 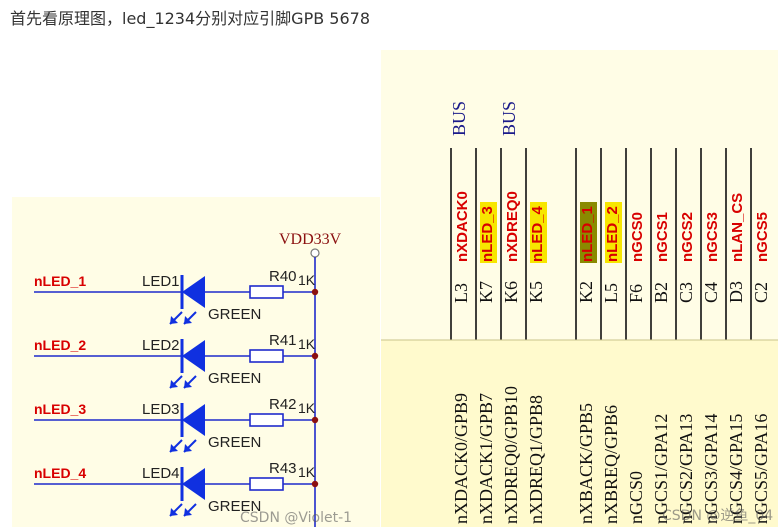 What do you see at coordinates (587, 234) in the screenshot?
I see `pin-net-label: nLED_1` at bounding box center [587, 234].